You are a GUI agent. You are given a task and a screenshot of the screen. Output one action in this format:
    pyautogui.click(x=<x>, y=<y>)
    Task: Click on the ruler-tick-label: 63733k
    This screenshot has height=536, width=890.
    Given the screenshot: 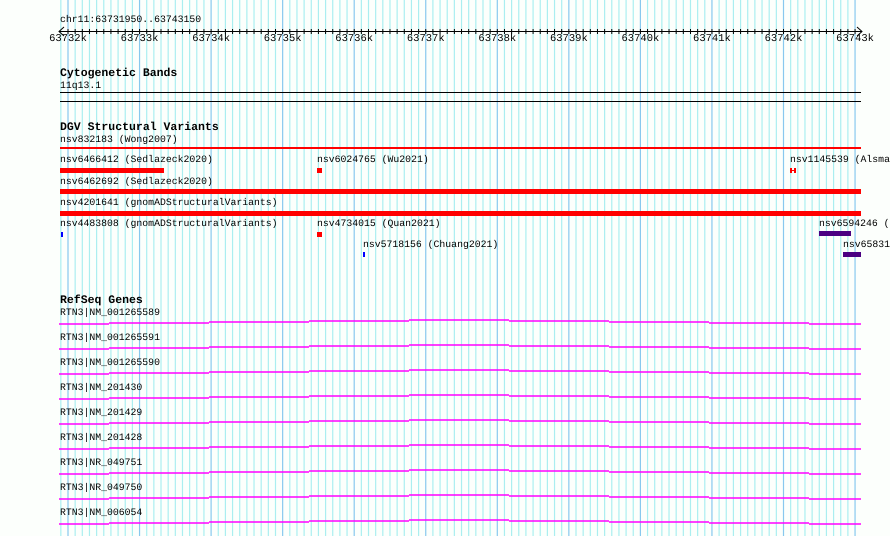 What is the action you would take?
    pyautogui.click(x=139, y=39)
    